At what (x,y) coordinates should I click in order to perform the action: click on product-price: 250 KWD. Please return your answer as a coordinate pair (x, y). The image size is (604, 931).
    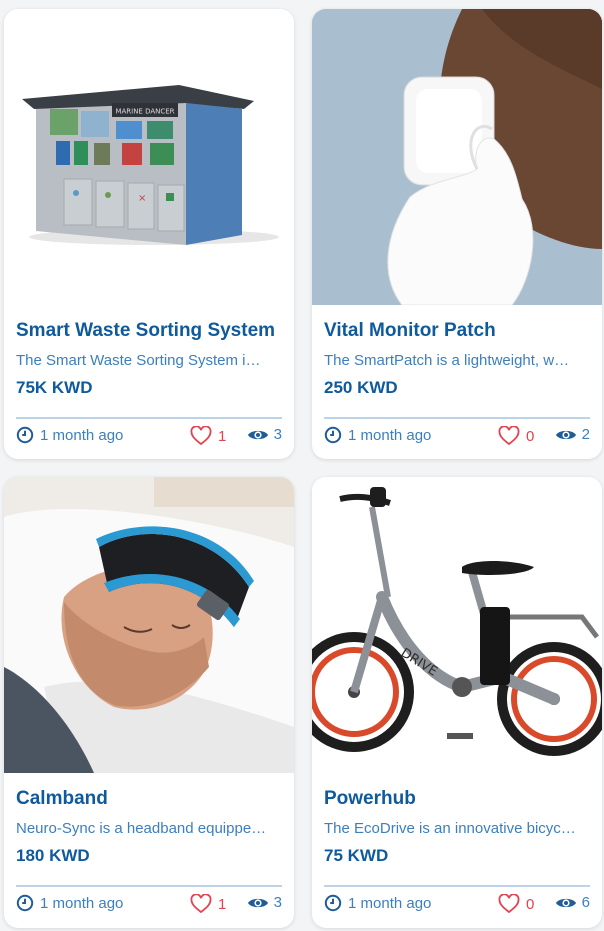
    Looking at the image, I should click on (361, 387).